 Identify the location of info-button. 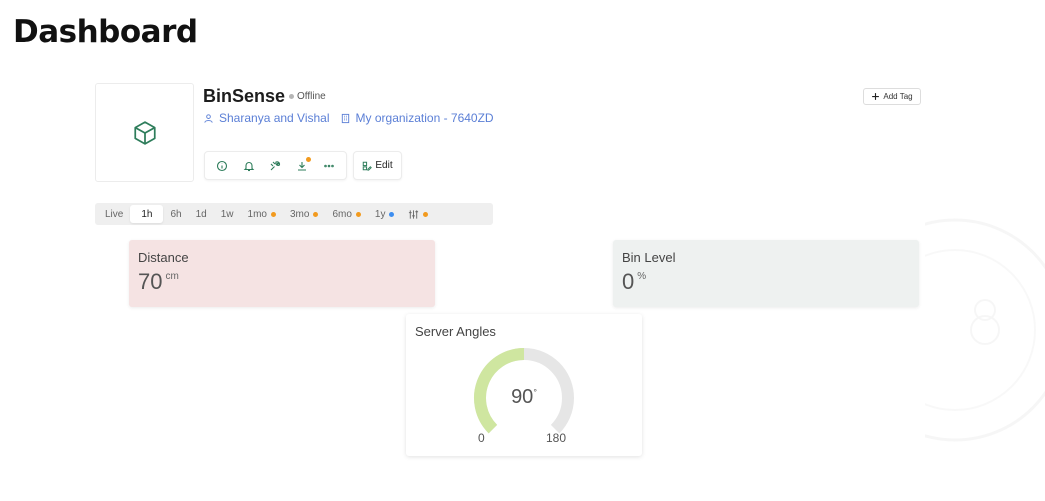
(222, 166).